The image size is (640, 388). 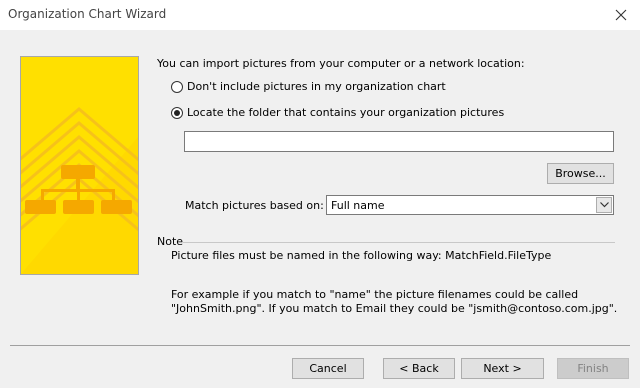 What do you see at coordinates (177, 112) in the screenshot?
I see `radio-button-selected` at bounding box center [177, 112].